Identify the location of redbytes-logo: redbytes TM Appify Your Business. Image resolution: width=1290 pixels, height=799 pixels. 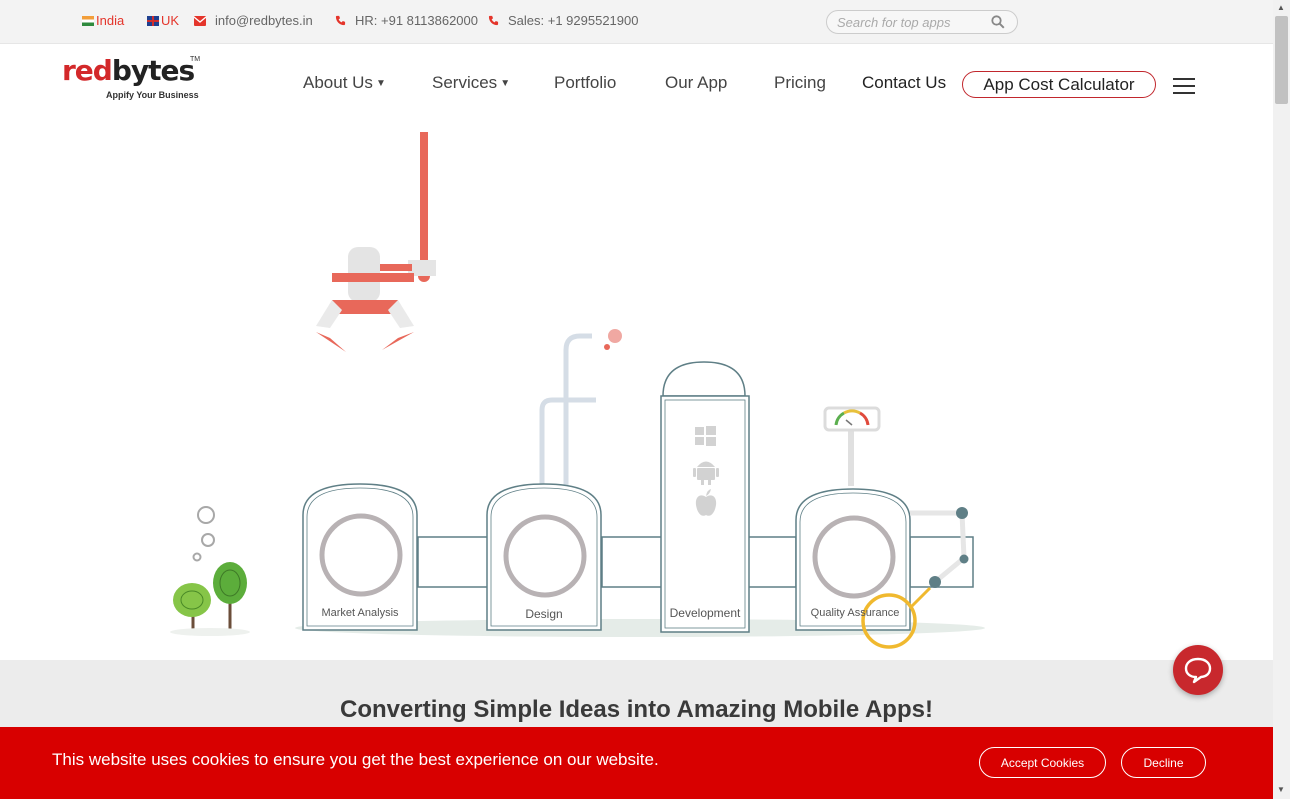
(132, 79).